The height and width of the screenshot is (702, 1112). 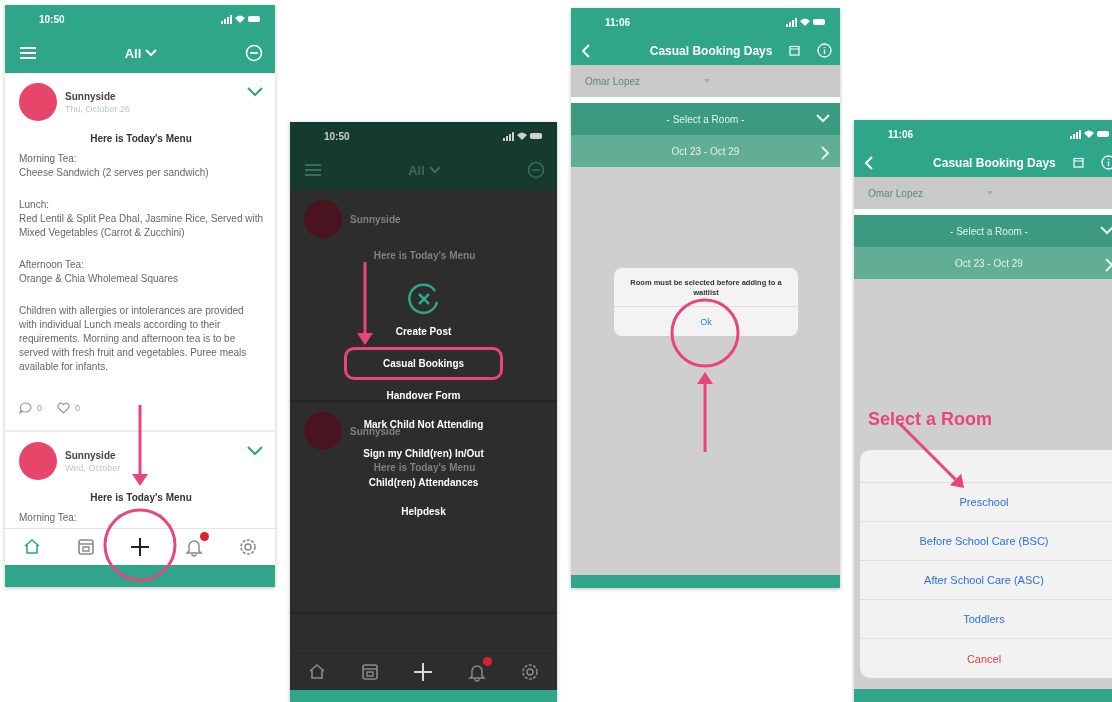 What do you see at coordinates (35, 205) in the screenshot?
I see `post-text: Lunch:` at bounding box center [35, 205].